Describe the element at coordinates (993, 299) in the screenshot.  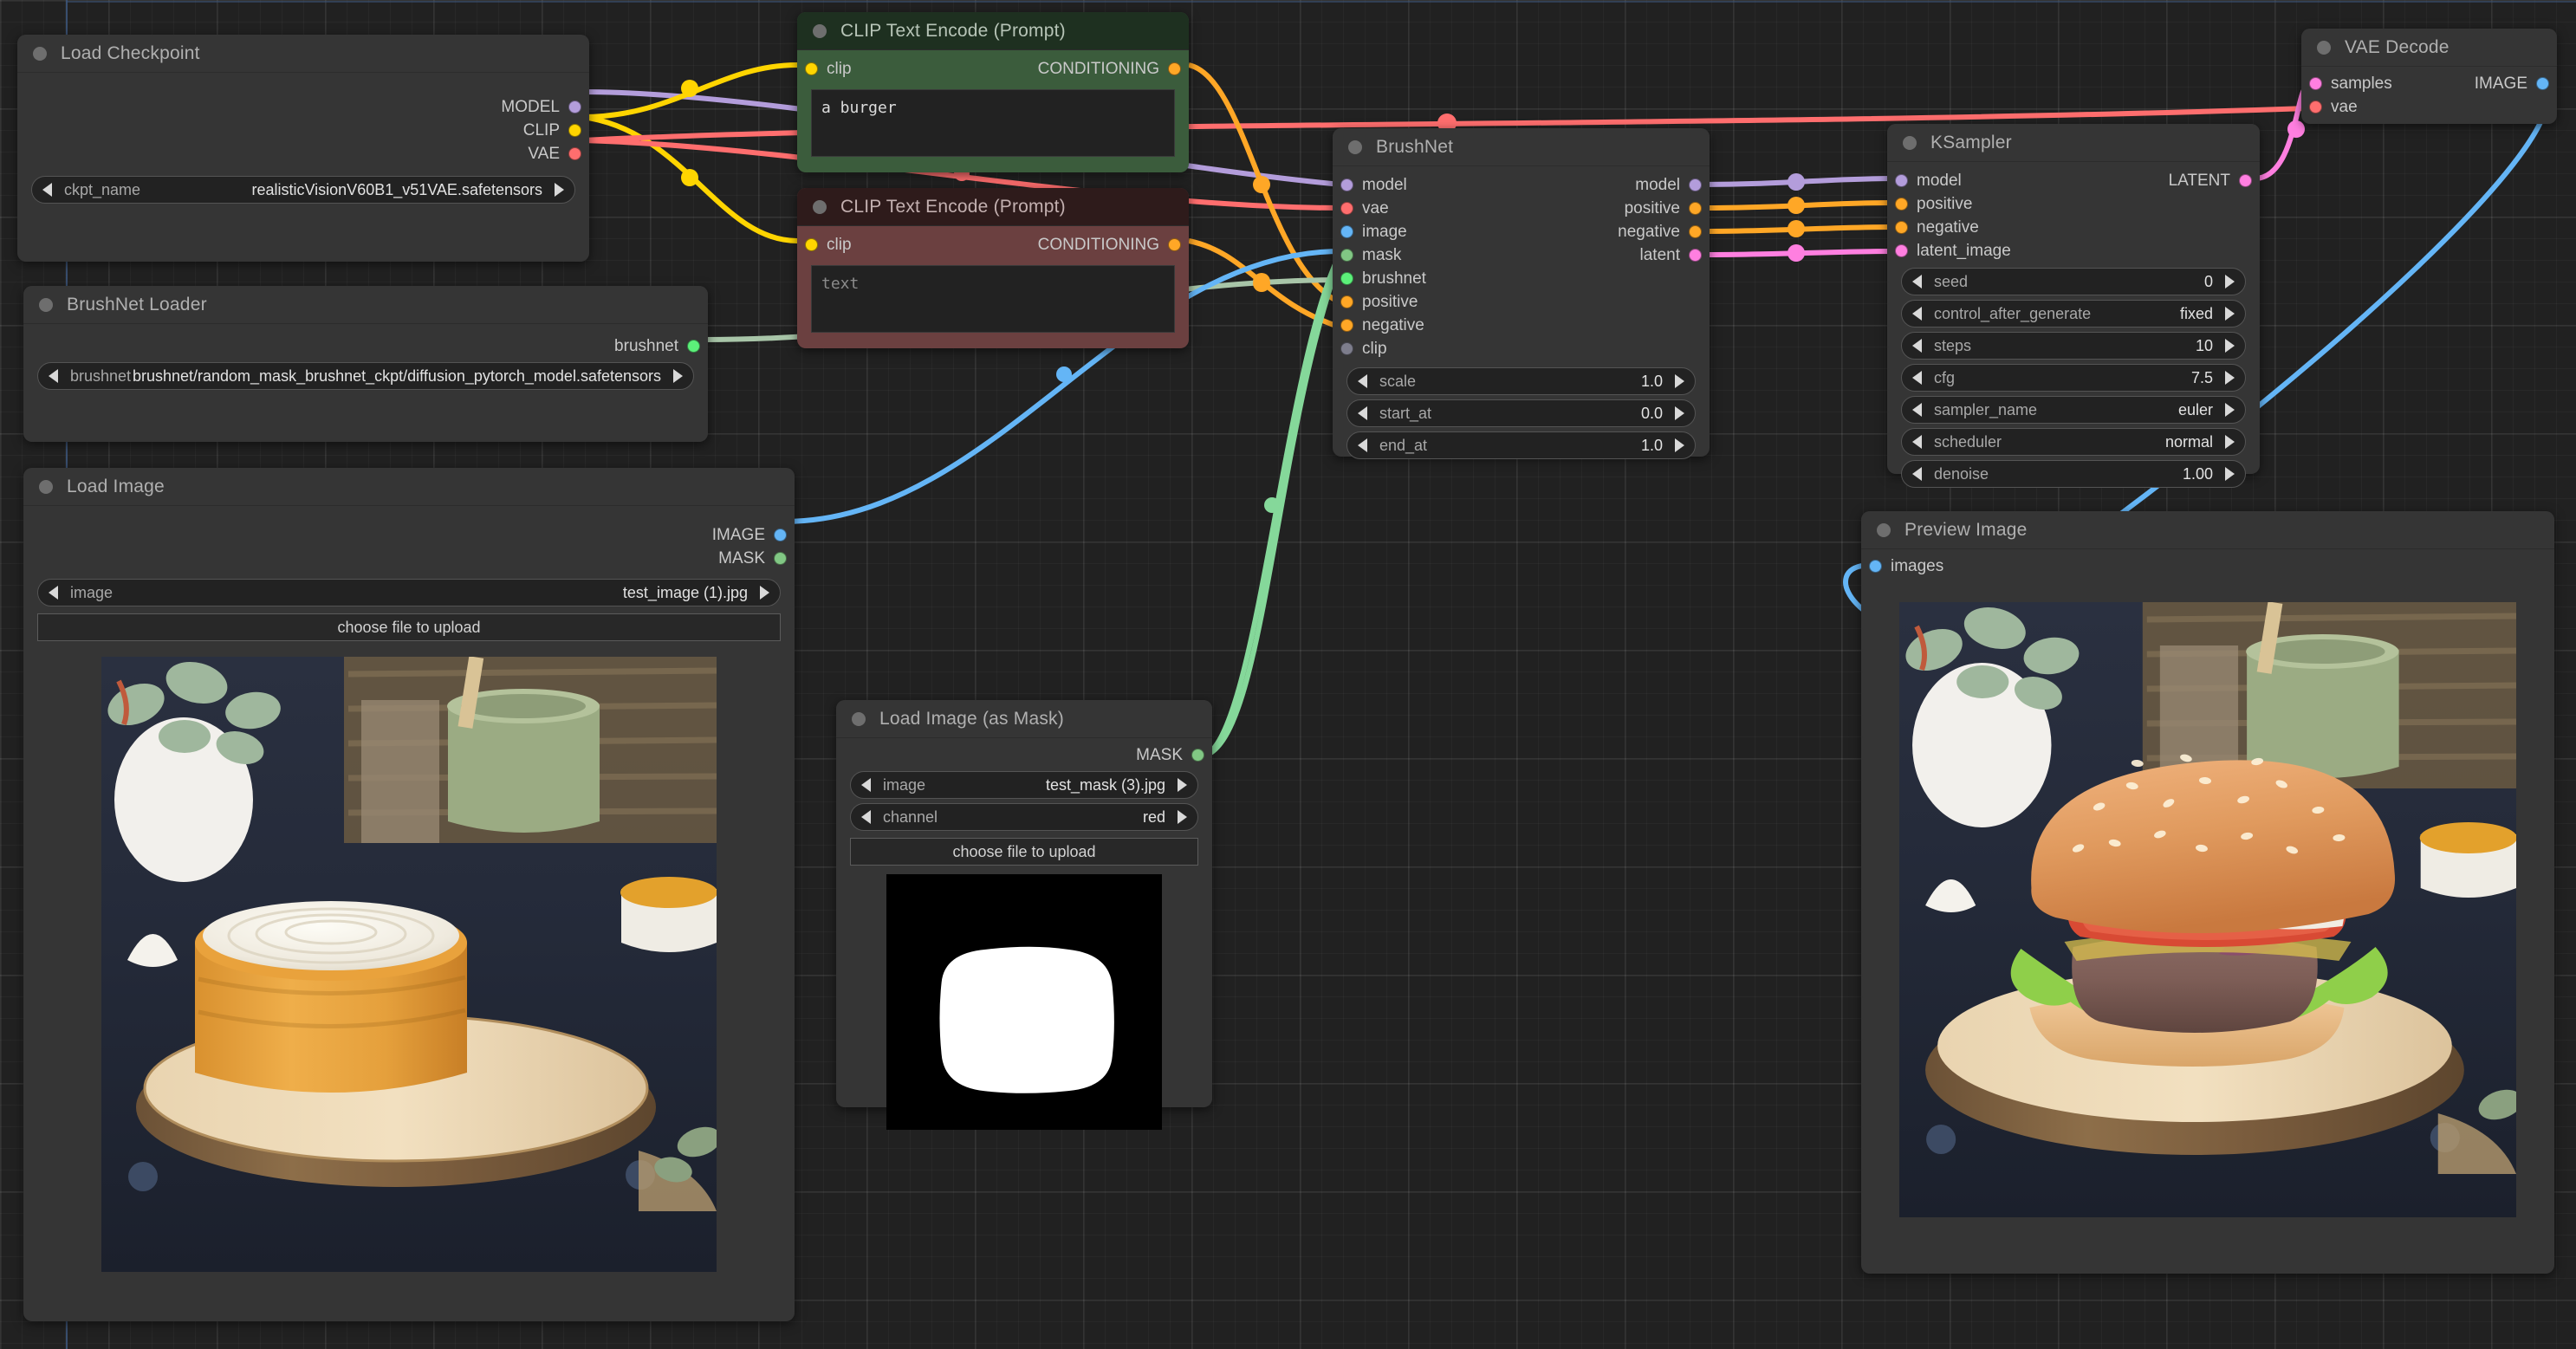
I see `prompt-textarea-negative: text` at that location.